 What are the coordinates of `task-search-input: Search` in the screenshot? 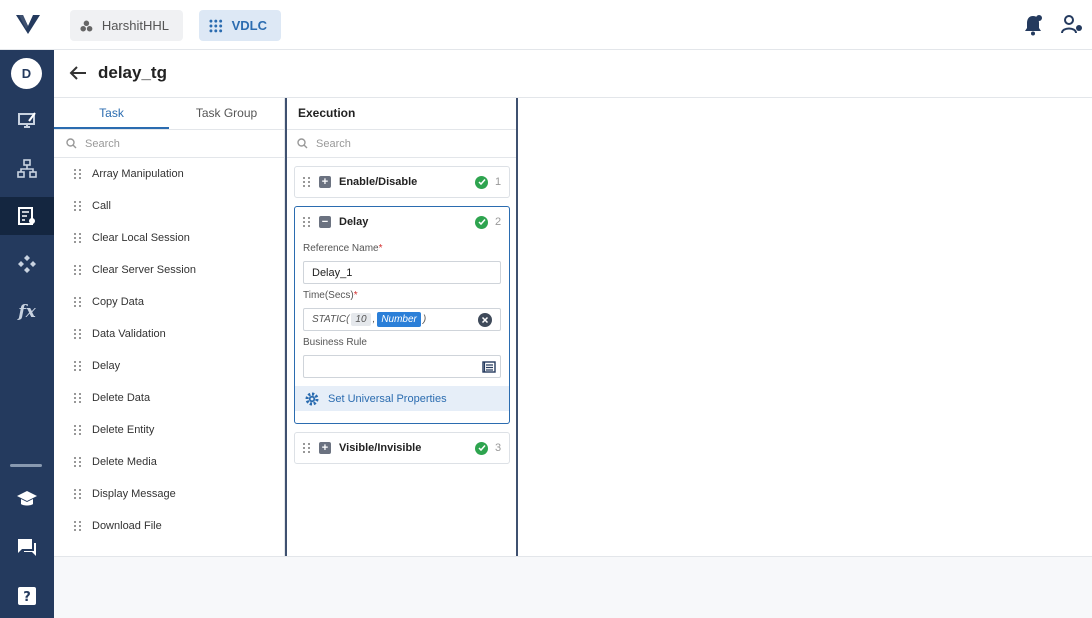 It's located at (169, 144).